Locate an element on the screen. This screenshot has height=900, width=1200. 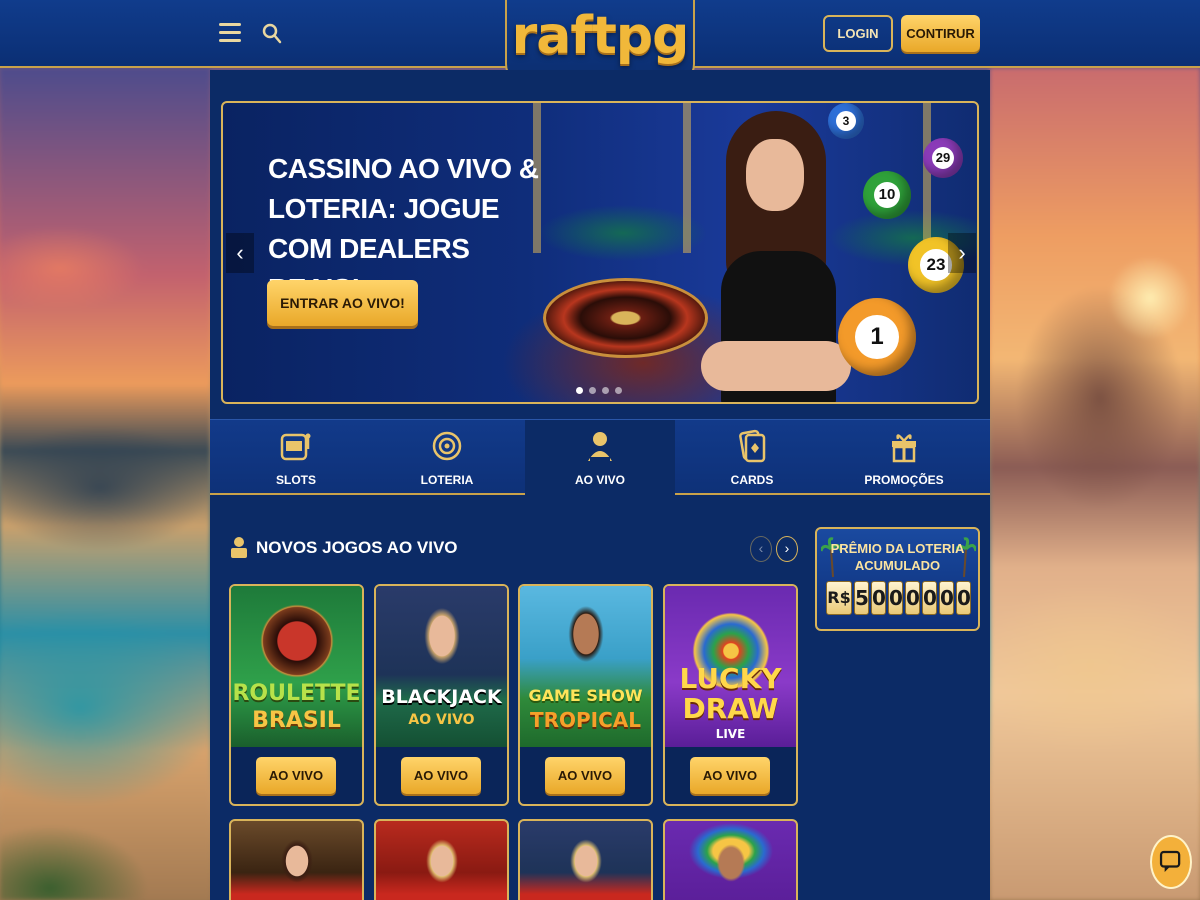
section-next-button: › is located at coordinates (787, 549).